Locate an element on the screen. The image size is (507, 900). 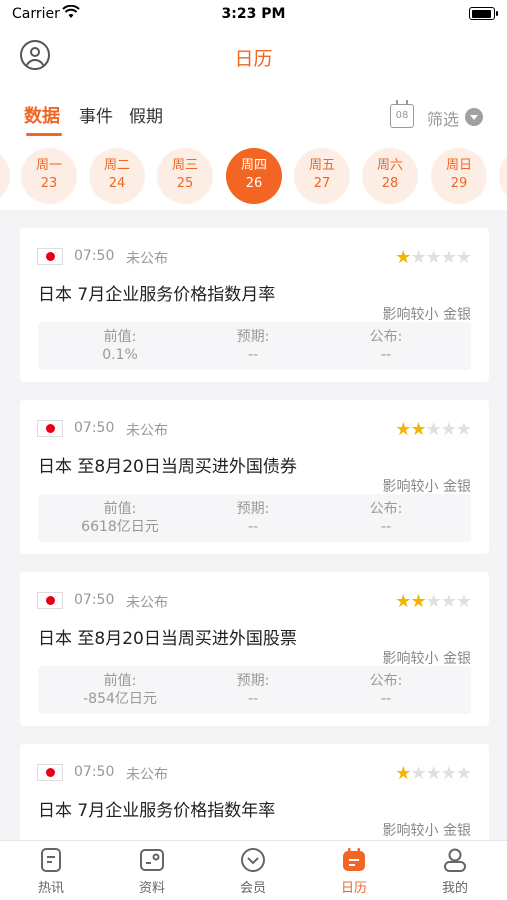
day-item-selected: 周四 26 is located at coordinates (254, 176).